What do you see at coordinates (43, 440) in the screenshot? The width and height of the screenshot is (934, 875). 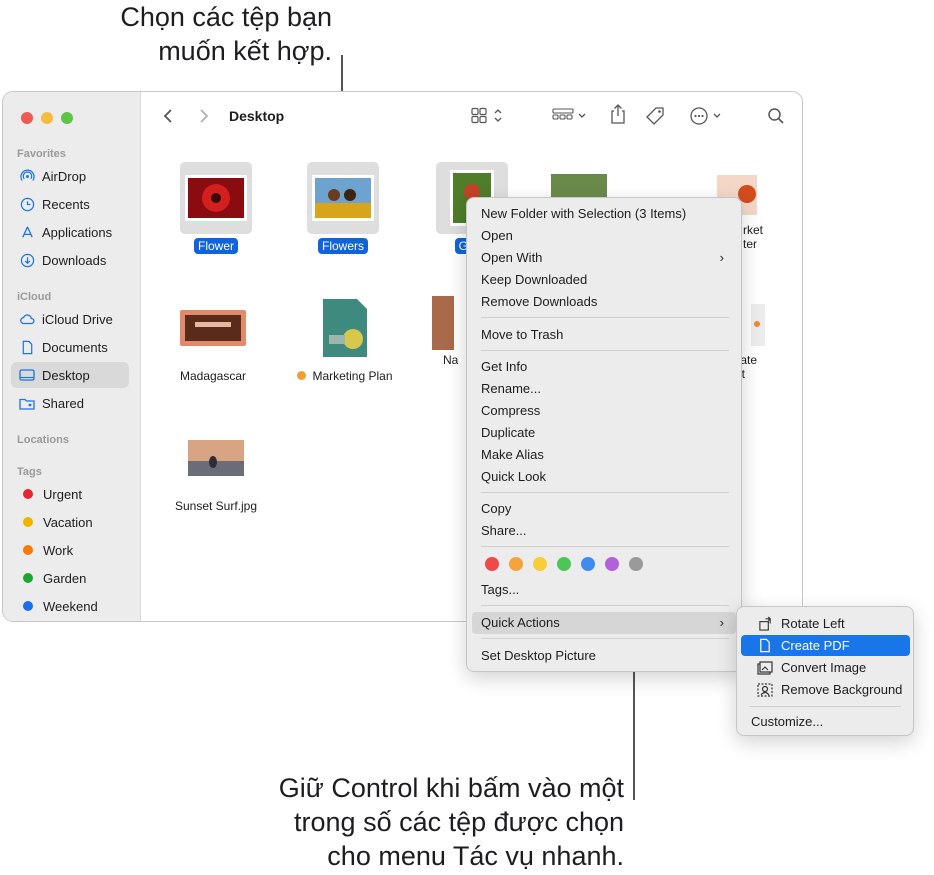 I see `sidebar-section-locations: Locations` at bounding box center [43, 440].